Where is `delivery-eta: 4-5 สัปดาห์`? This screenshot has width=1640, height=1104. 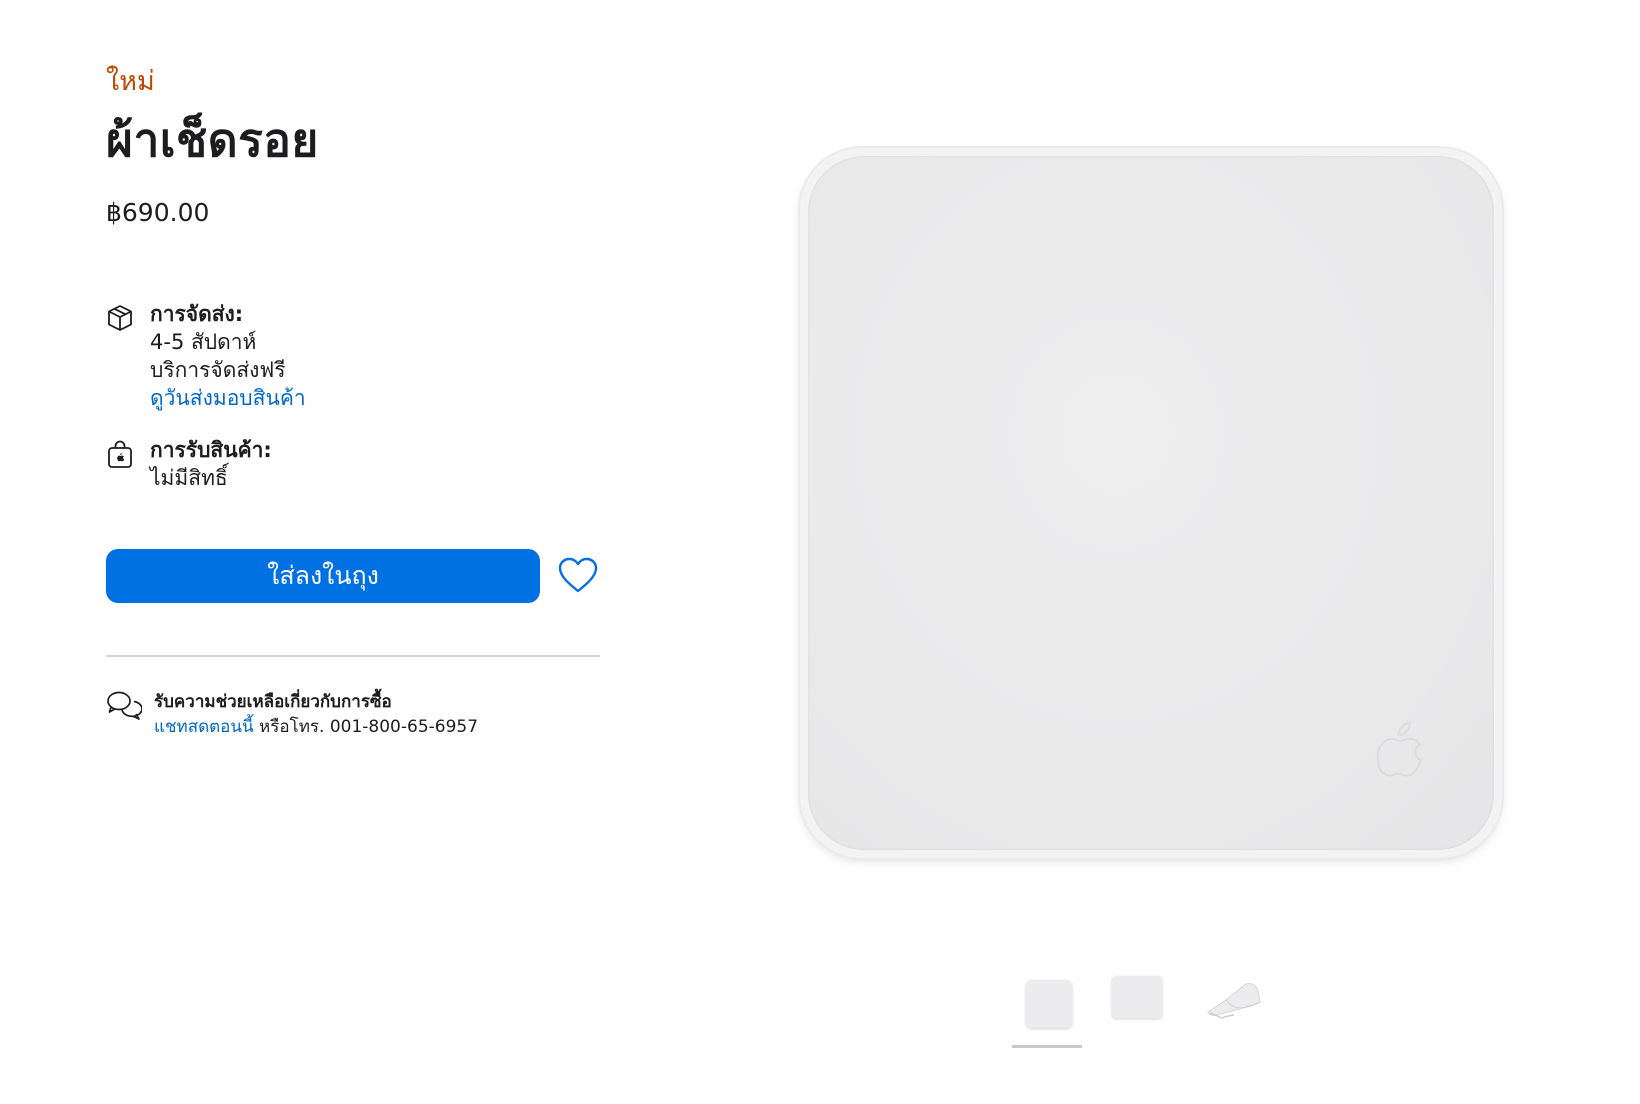
delivery-eta: 4-5 สัปดาห์ is located at coordinates (203, 342).